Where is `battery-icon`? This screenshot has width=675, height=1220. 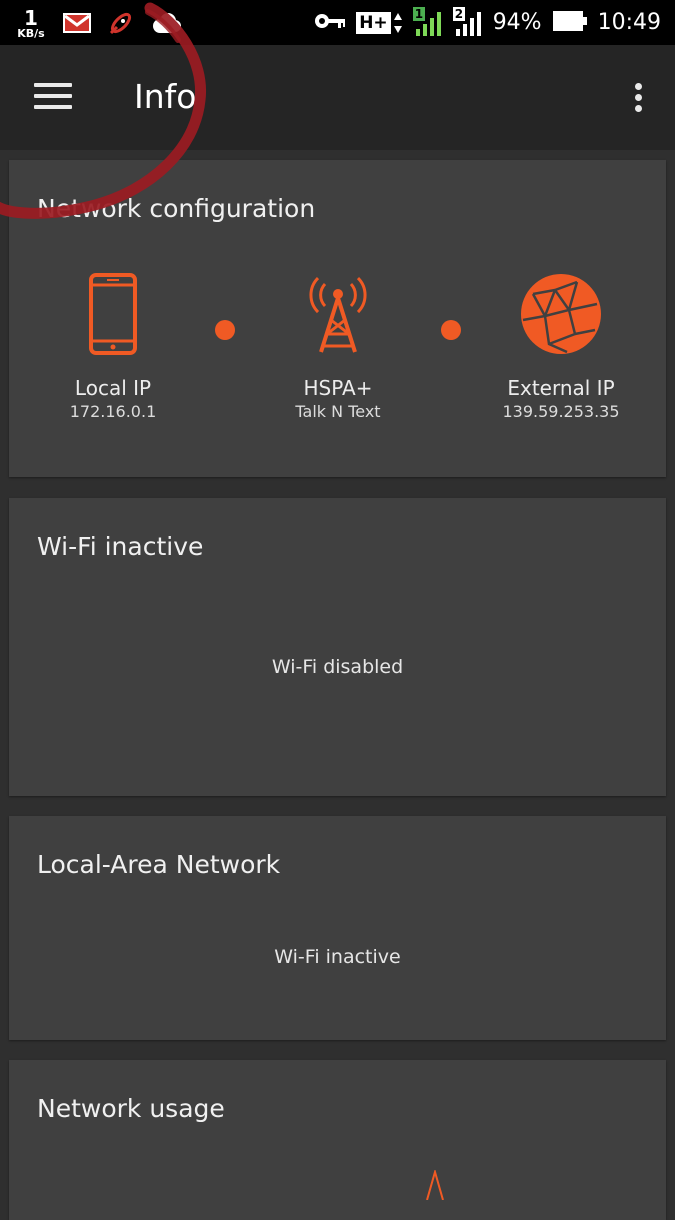 battery-icon is located at coordinates (570, 23).